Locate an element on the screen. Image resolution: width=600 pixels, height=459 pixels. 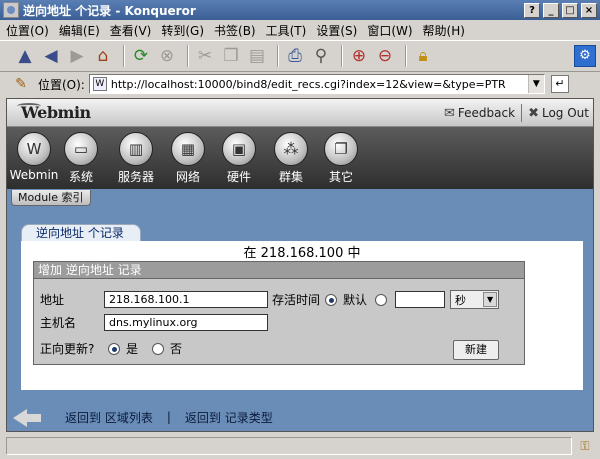
menu-go: 转到(G) is located at coordinates (182, 30).